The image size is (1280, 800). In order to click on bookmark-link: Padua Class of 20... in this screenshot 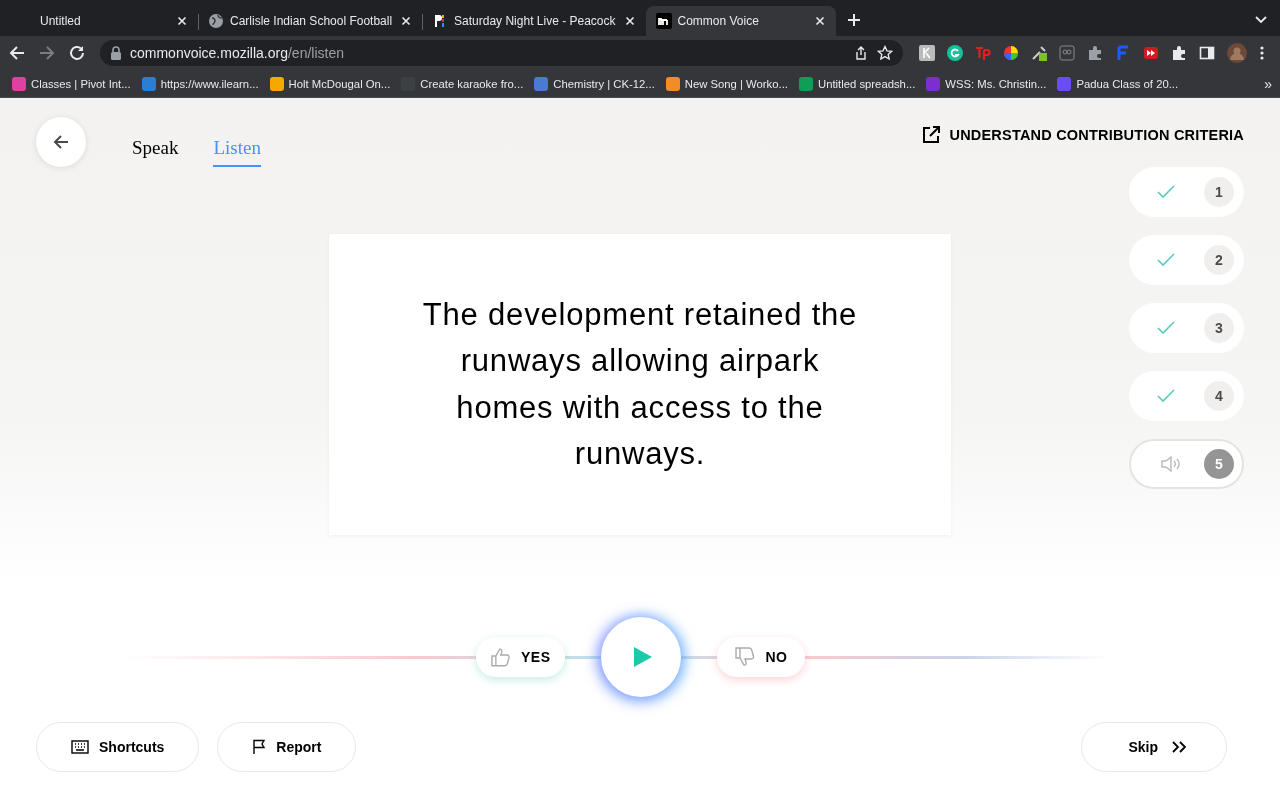, I will do `click(1118, 83)`.